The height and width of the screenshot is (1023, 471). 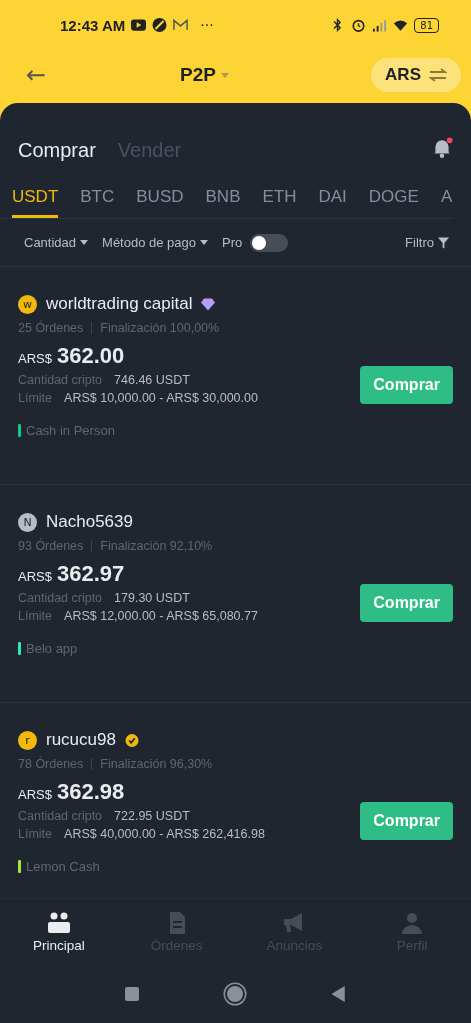 I want to click on payment-method-filter: Método de pago, so click(x=155, y=242).